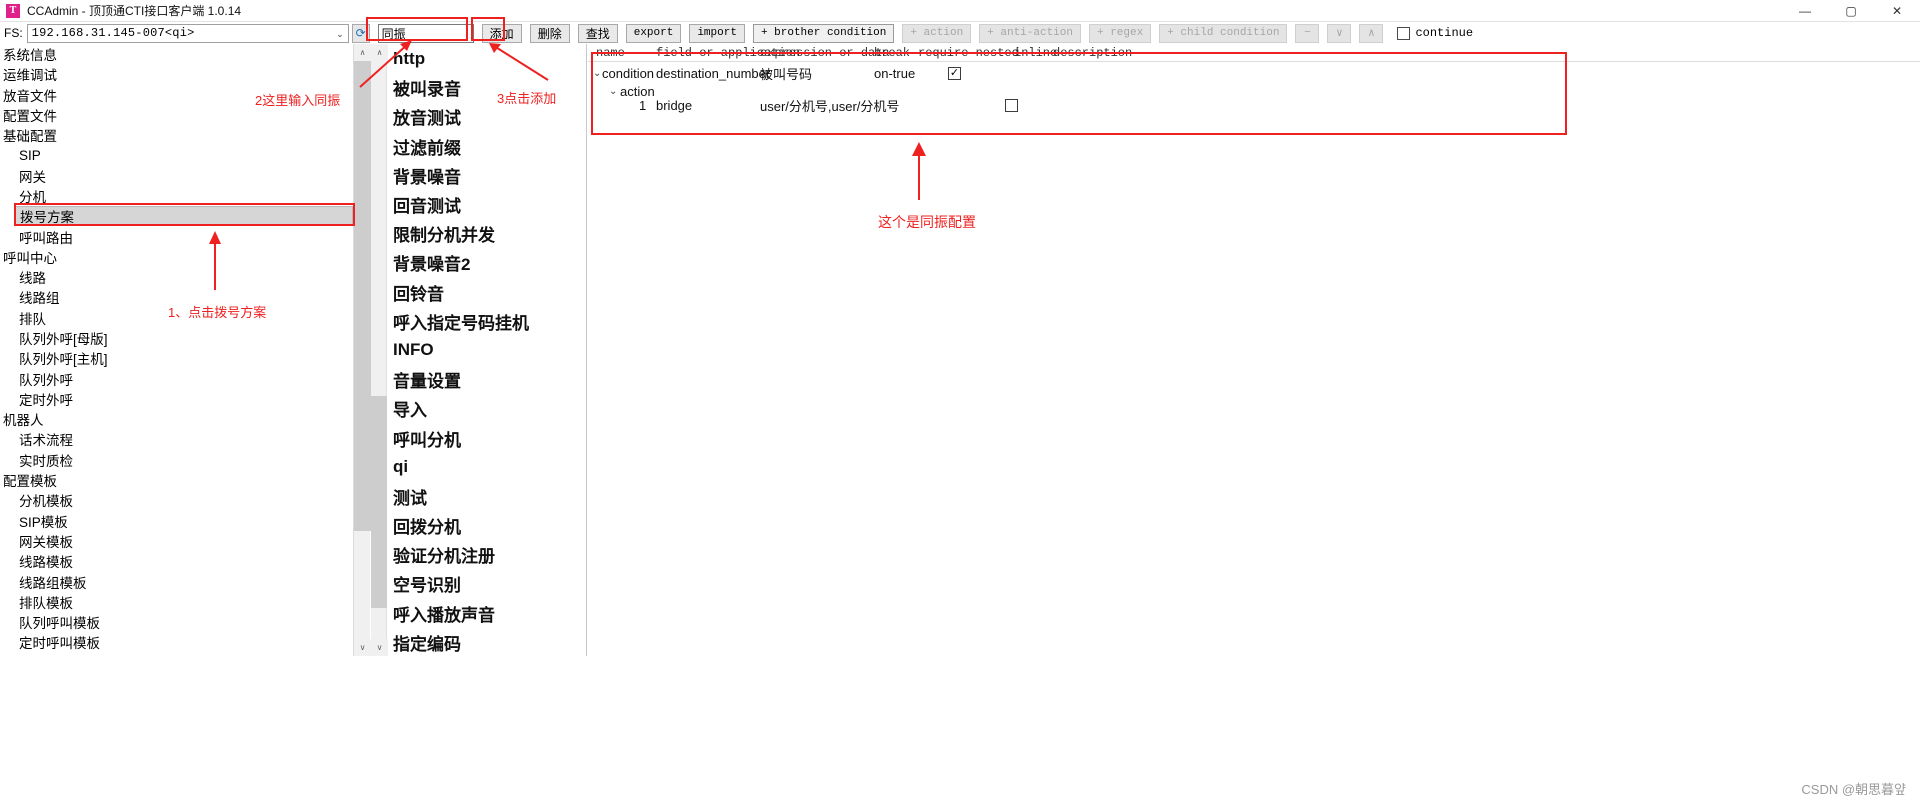 The height and width of the screenshot is (806, 1920). I want to click on grid-cell-break: on-true, so click(894, 73).